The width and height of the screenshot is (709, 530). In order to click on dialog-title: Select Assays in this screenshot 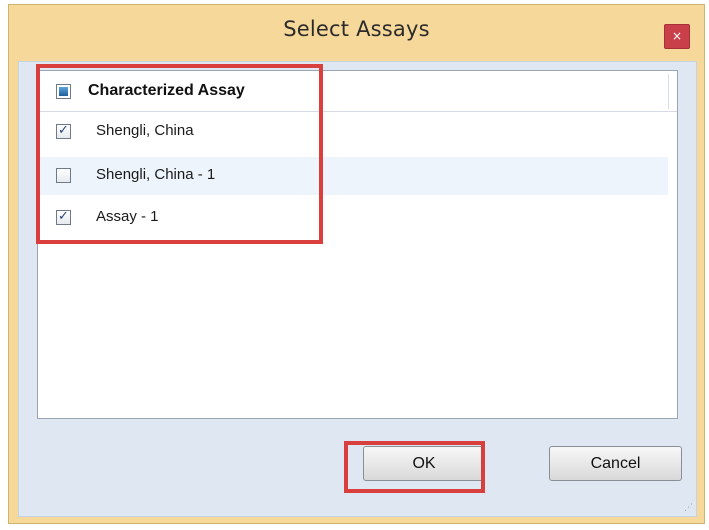, I will do `click(356, 29)`.